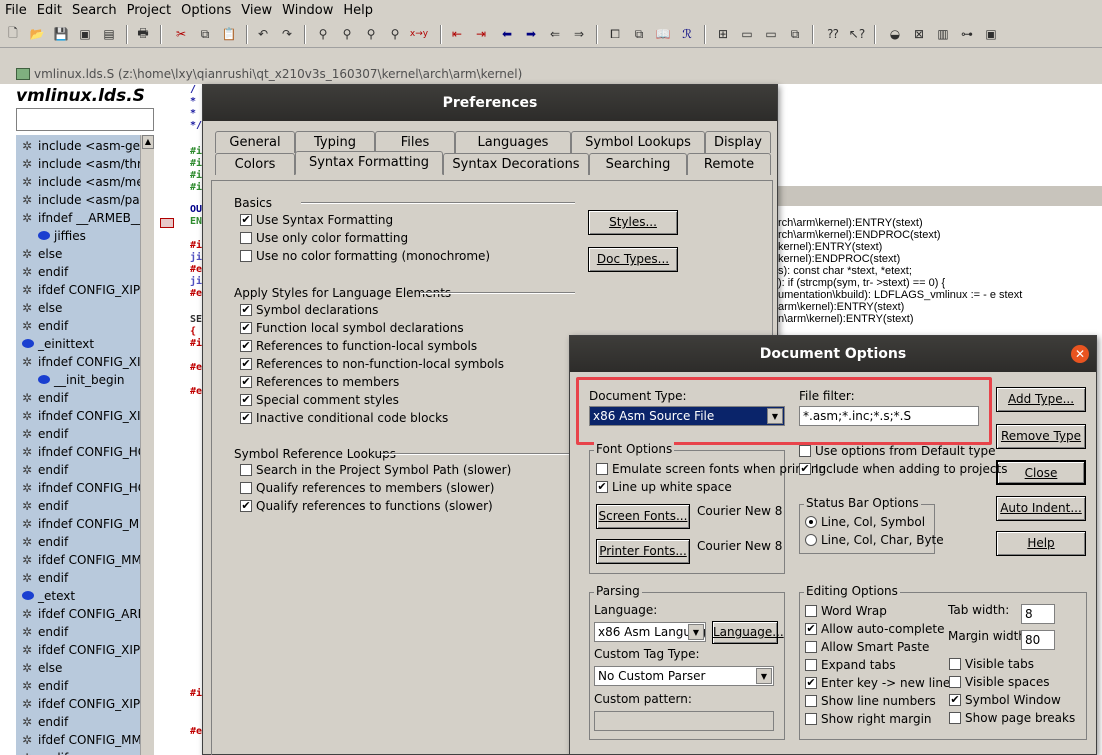 Image resolution: width=1102 pixels, height=755 pixels. I want to click on lookup-option-checkbox, so click(246, 488).